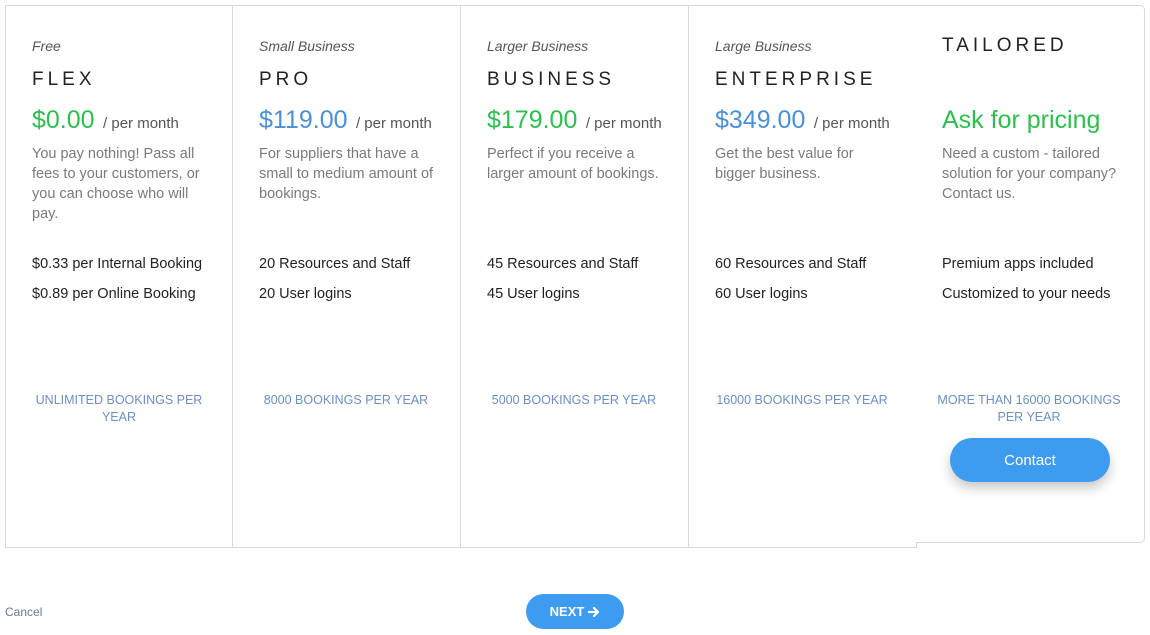  What do you see at coordinates (1029, 408) in the screenshot?
I see `plan-bookings: MORE THAN 16000 BOOKINGS PER YEAR` at bounding box center [1029, 408].